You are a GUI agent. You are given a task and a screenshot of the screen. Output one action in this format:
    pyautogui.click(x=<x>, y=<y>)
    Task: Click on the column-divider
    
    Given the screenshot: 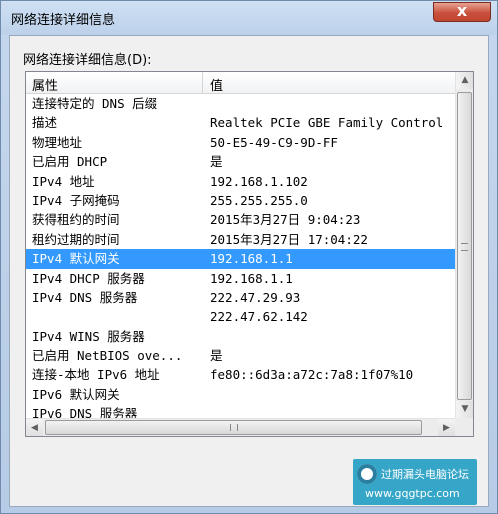 What is the action you would take?
    pyautogui.click(x=202, y=82)
    